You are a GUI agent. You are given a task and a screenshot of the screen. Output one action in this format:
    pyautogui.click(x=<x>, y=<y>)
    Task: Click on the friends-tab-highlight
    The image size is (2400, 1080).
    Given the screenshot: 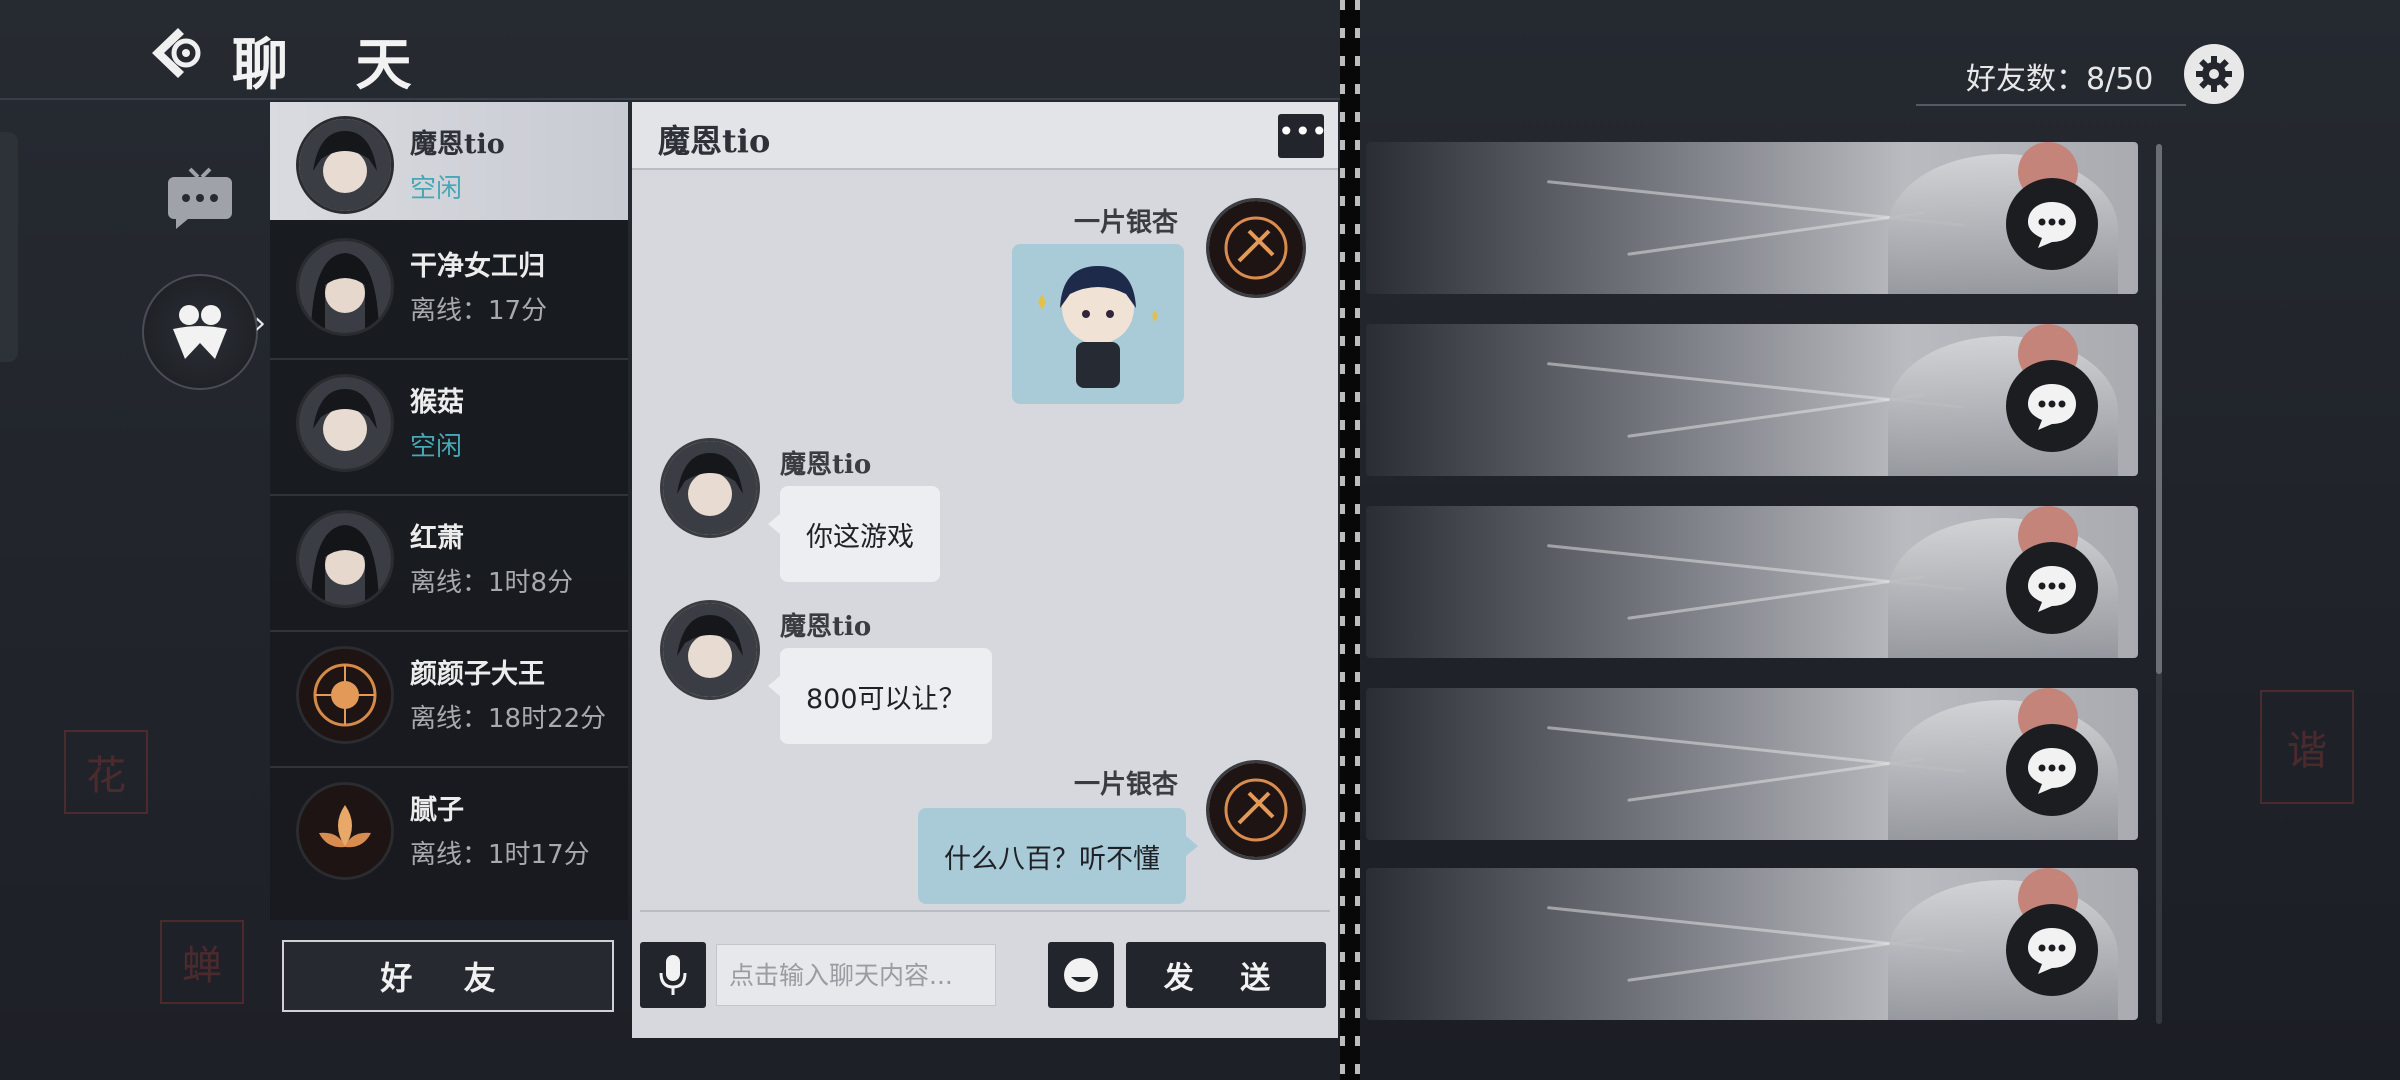 What is the action you would take?
    pyautogui.click(x=200, y=332)
    